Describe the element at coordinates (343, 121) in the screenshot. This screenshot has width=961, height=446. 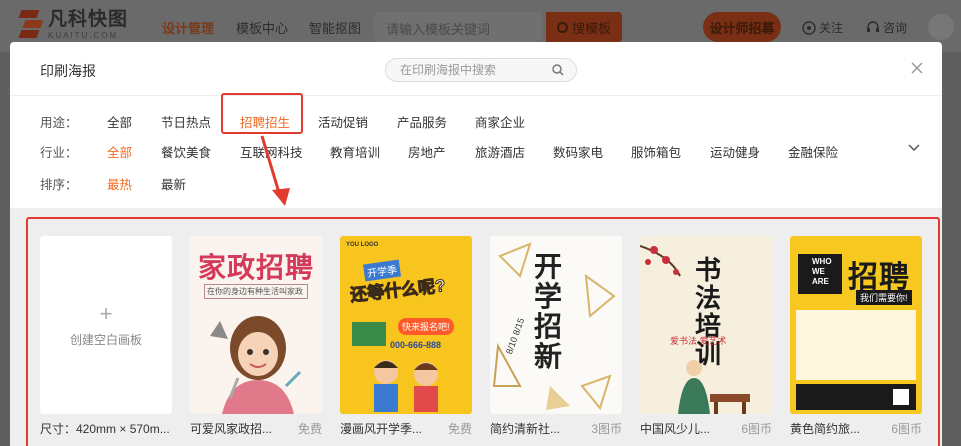
I see `filter-usage-promo: 活动促销` at that location.